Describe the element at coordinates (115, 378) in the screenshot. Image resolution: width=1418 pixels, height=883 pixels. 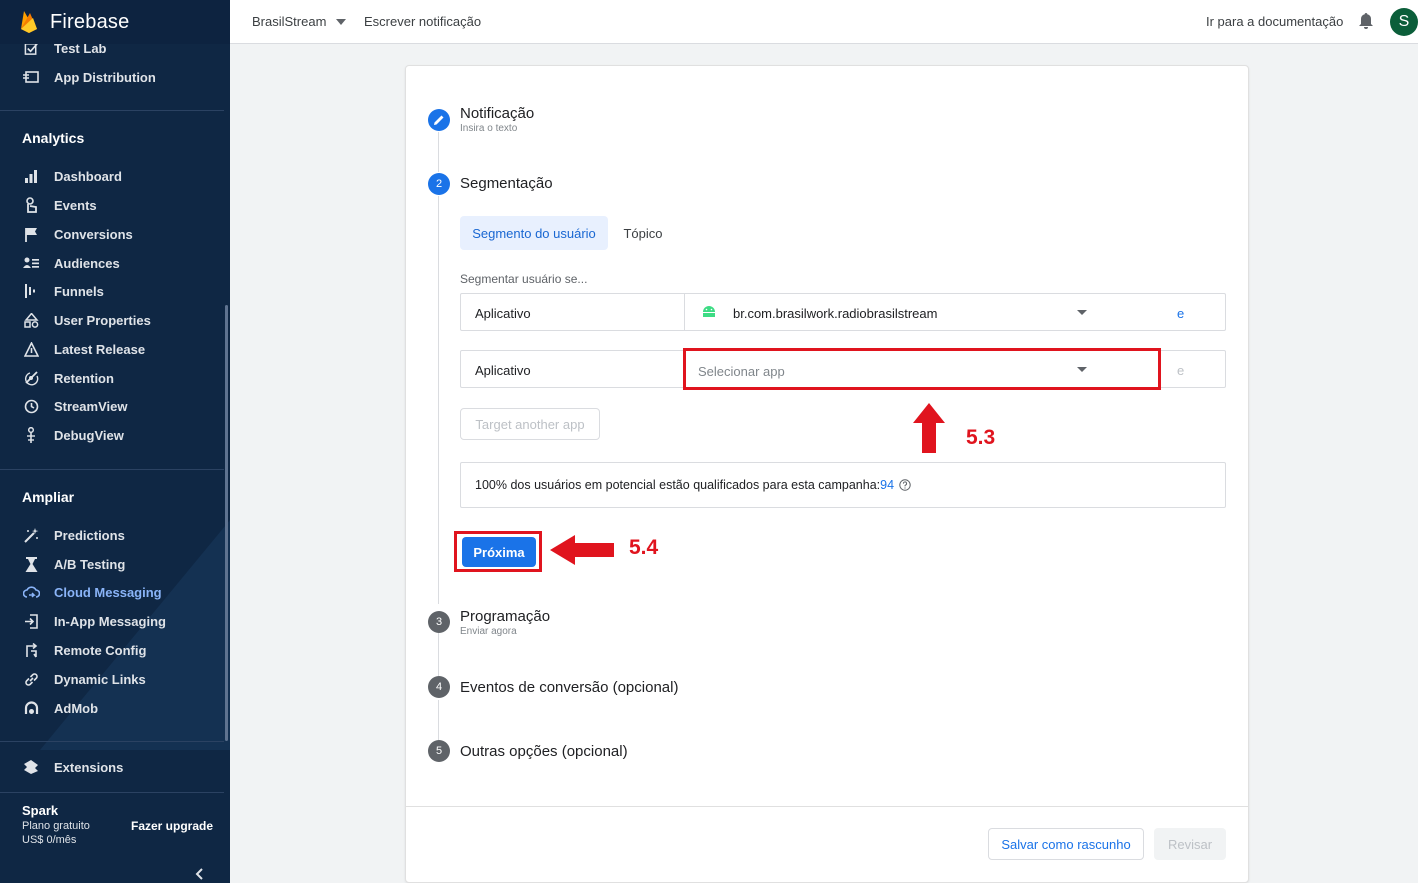
I see `sidebar-item-retention: Retention` at that location.